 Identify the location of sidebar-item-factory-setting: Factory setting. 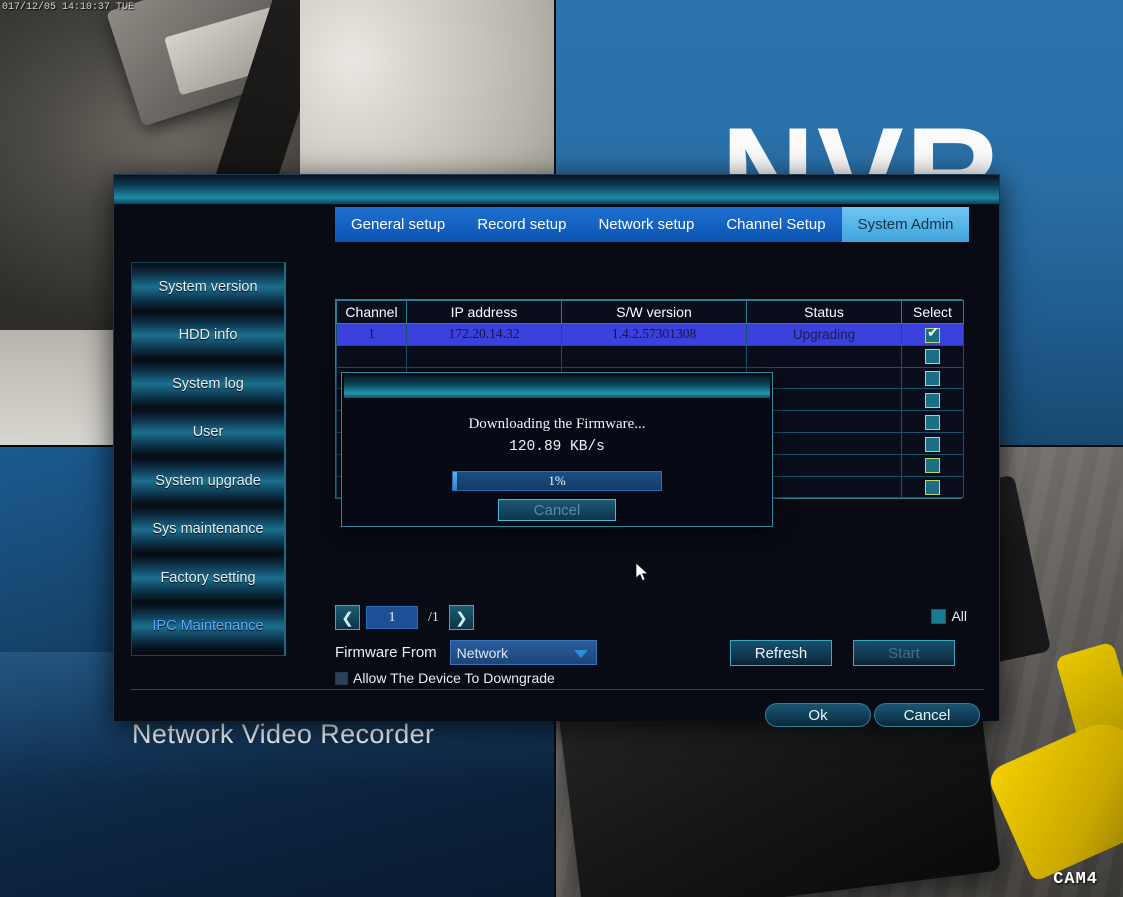
(208, 578).